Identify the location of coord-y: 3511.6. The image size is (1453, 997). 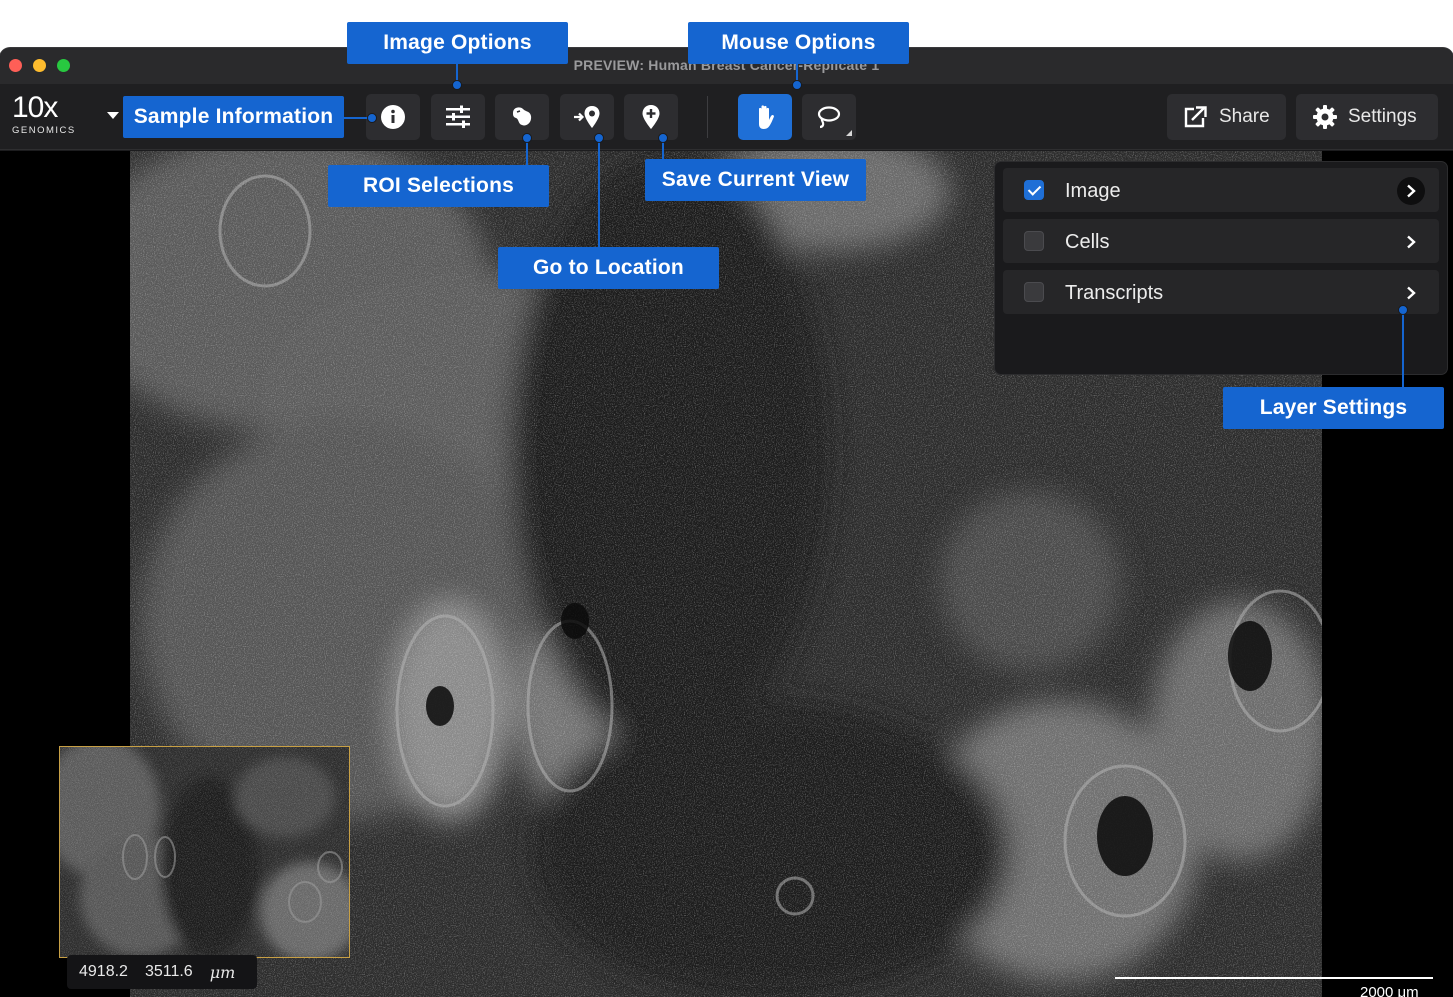
(168, 971).